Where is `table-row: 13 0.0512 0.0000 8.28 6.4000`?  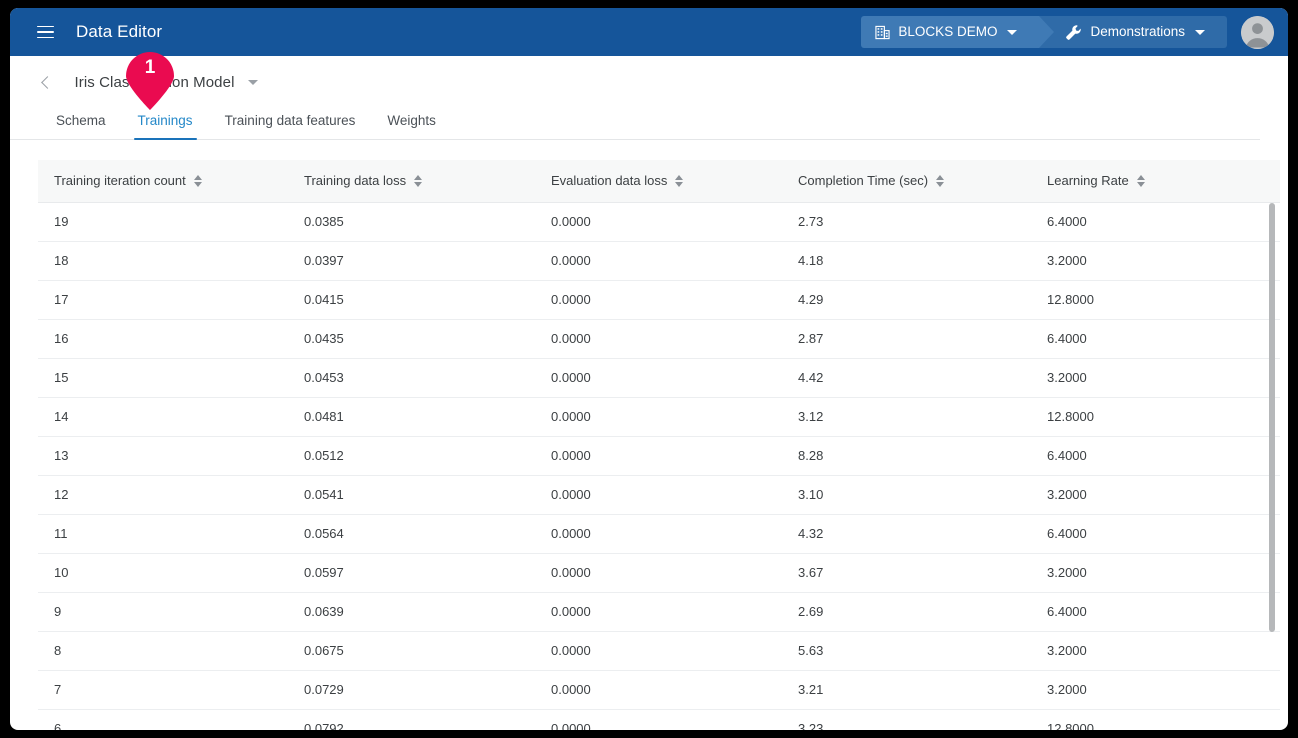 table-row: 13 0.0512 0.0000 8.28 6.4000 is located at coordinates (659, 456).